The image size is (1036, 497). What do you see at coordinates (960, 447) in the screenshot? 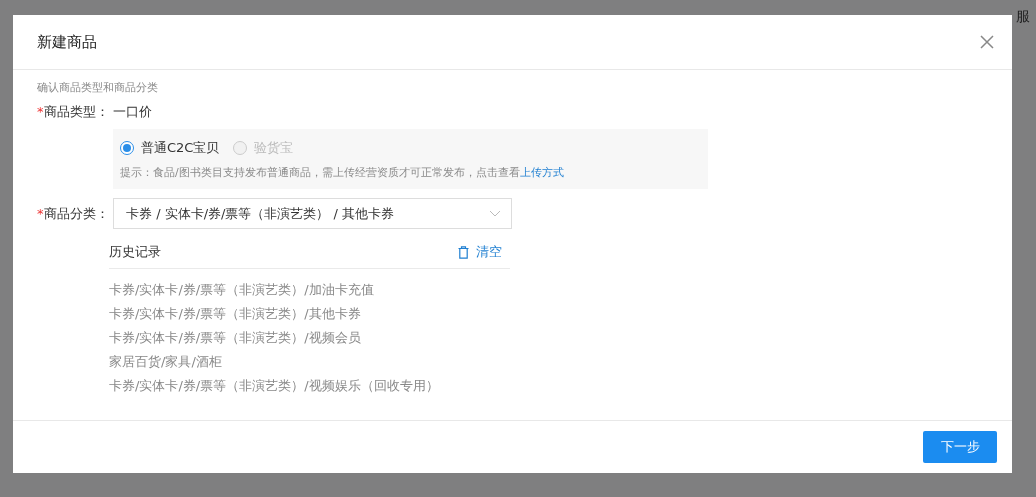
I see `next-button: 下一步` at bounding box center [960, 447].